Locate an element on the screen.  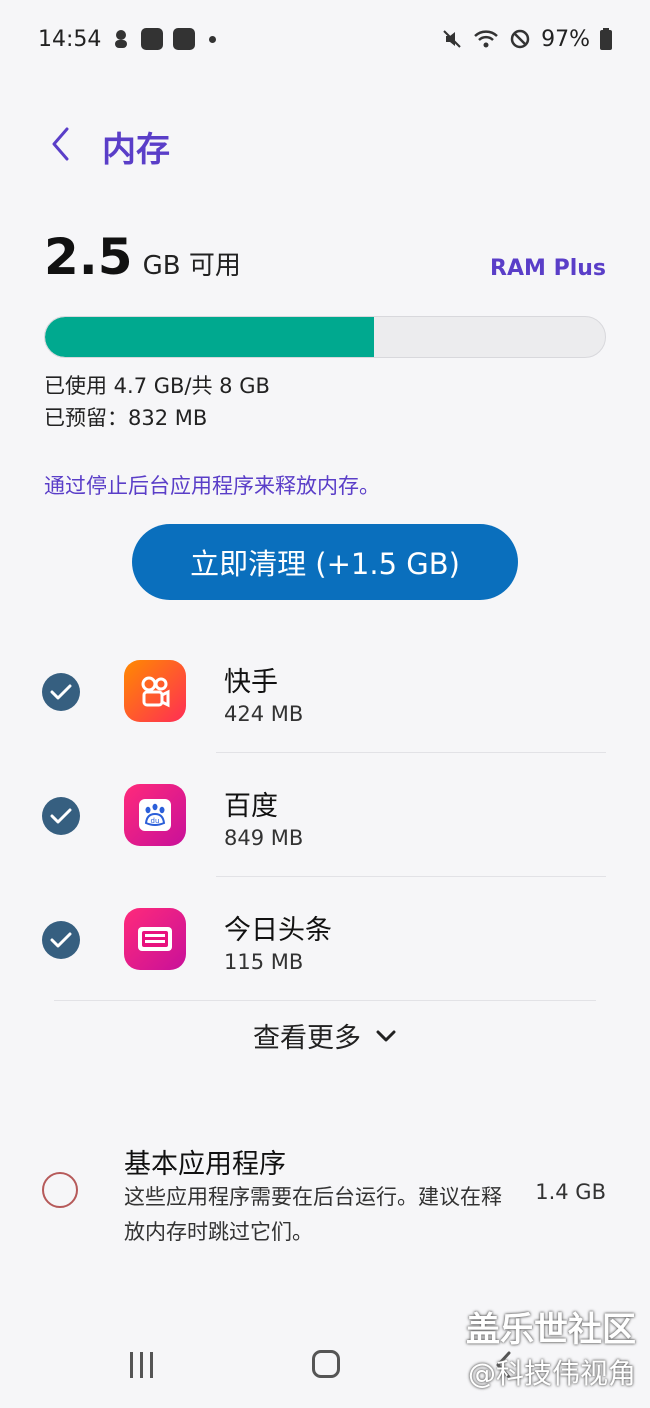
essential-apps-checkbox is located at coordinates (60, 1190).